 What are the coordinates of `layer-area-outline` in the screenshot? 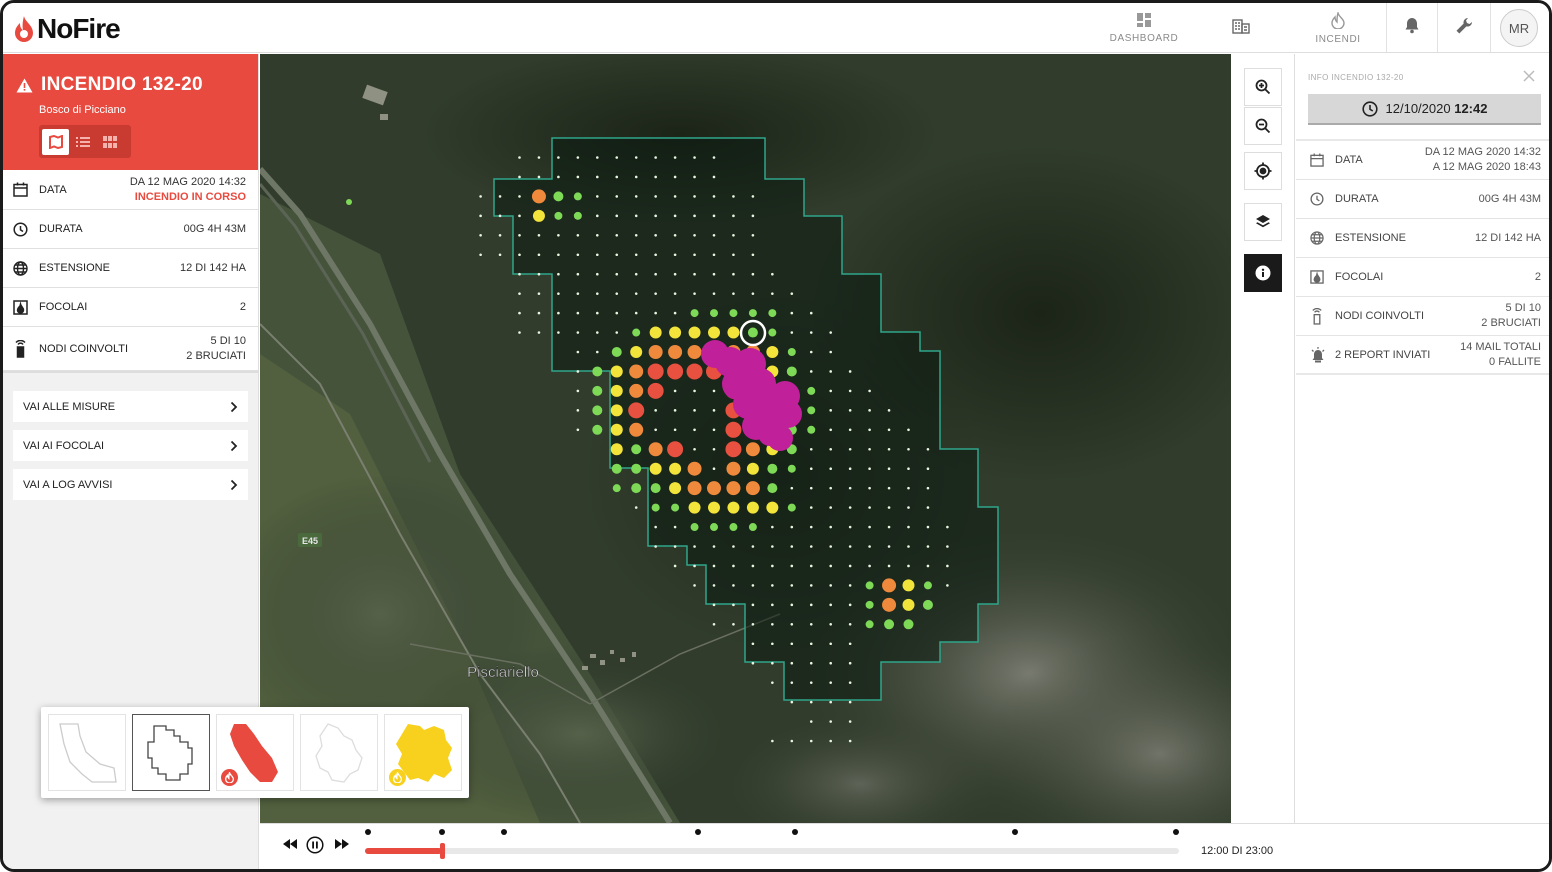 It's located at (87, 752).